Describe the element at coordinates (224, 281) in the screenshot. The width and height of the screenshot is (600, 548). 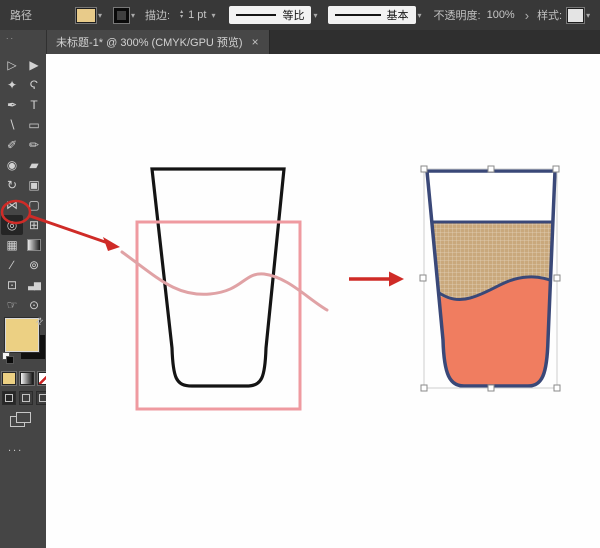
I see `wave-path` at that location.